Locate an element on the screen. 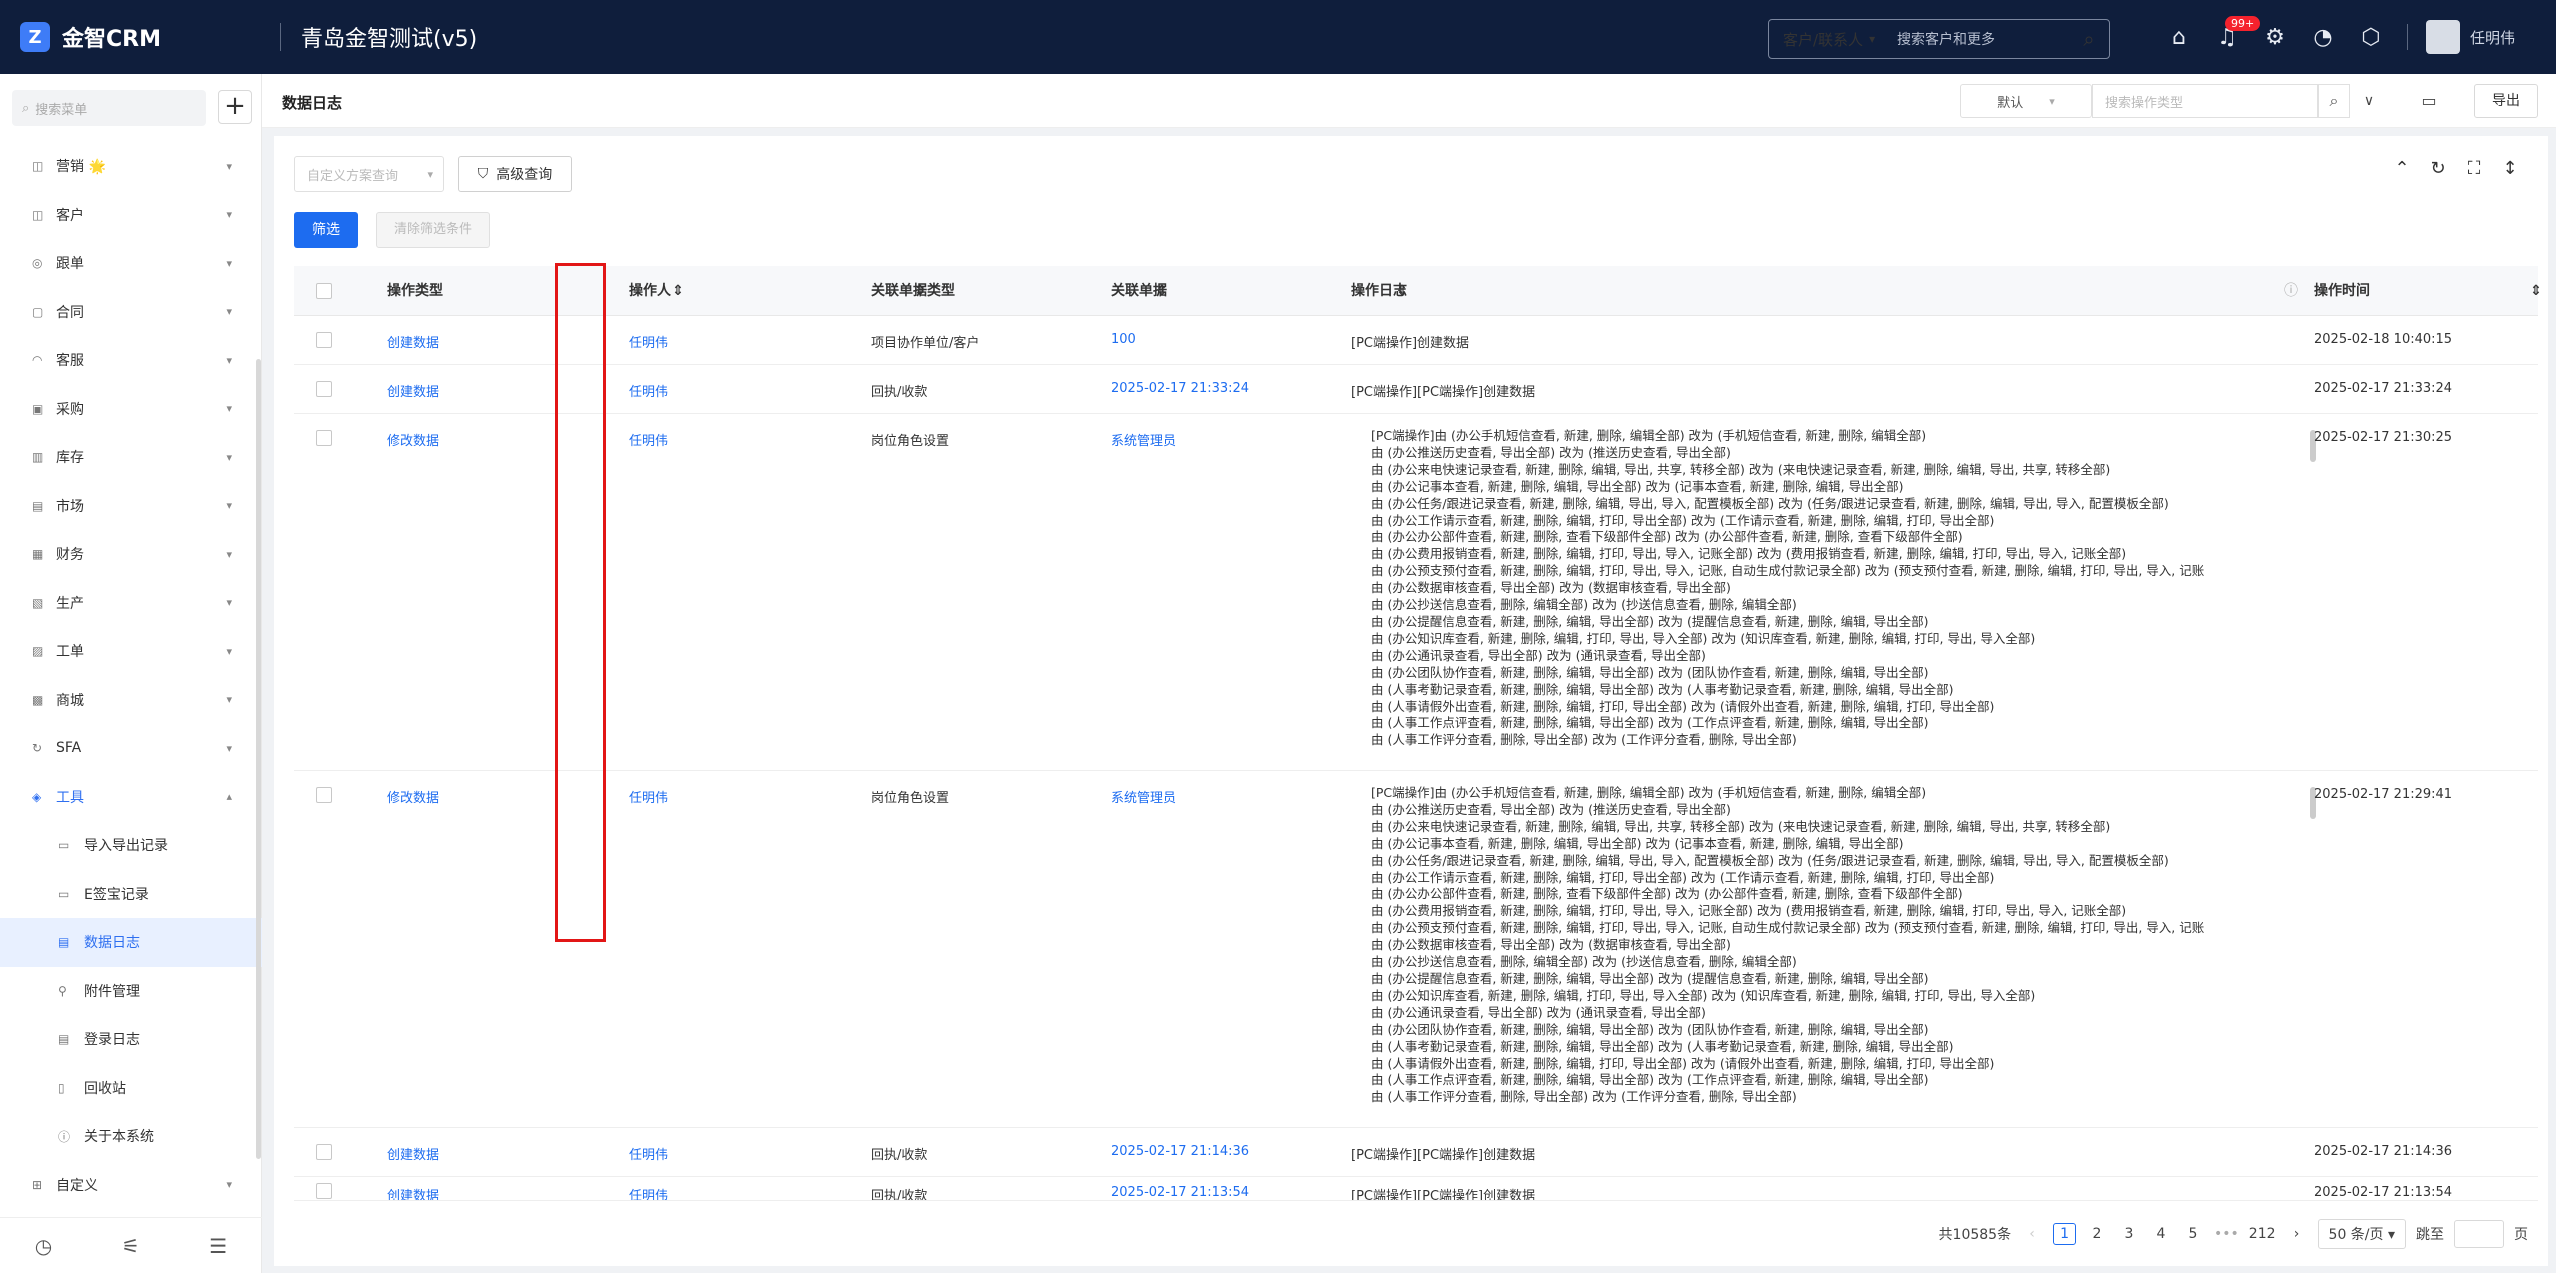 The image size is (2556, 1273). sidebar-subitem-login-log: ▤ 登录日志 is located at coordinates (131, 1039).